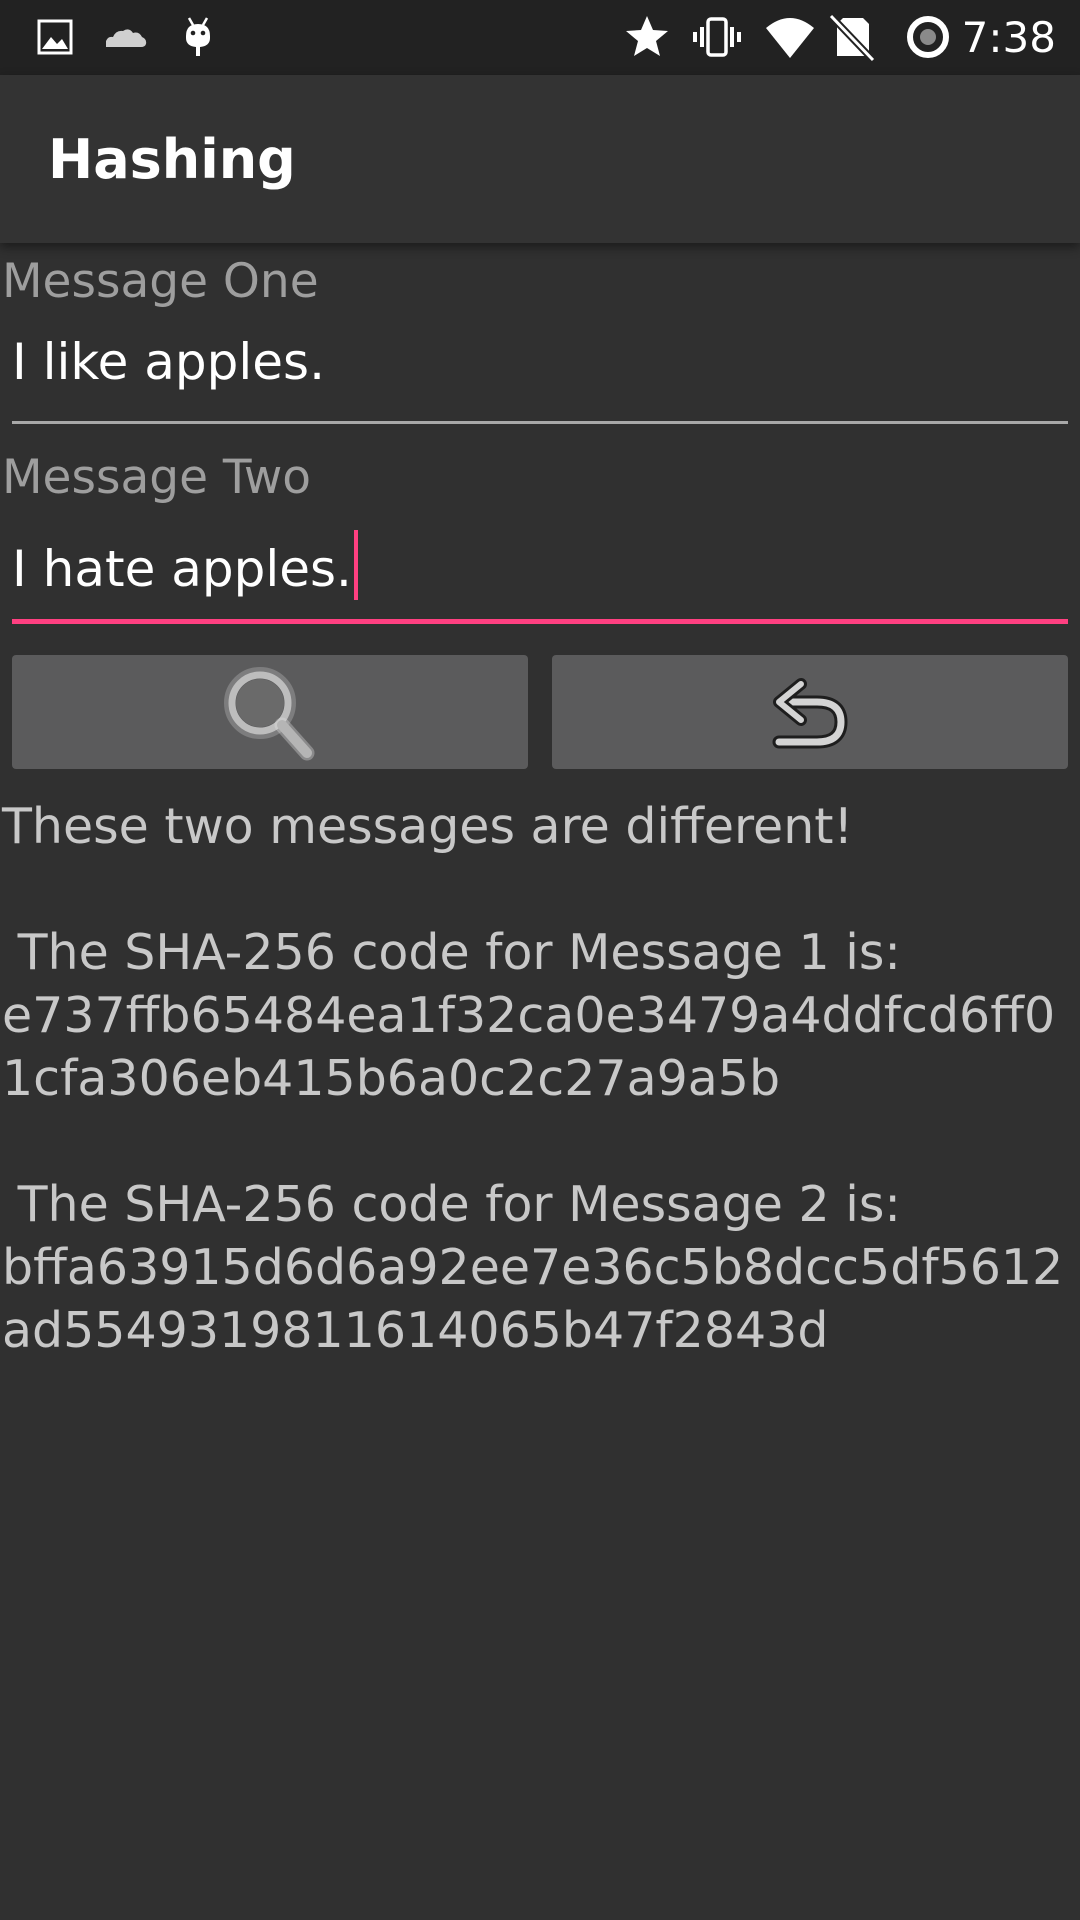 This screenshot has width=1080, height=1920. I want to click on reset-button, so click(810, 712).